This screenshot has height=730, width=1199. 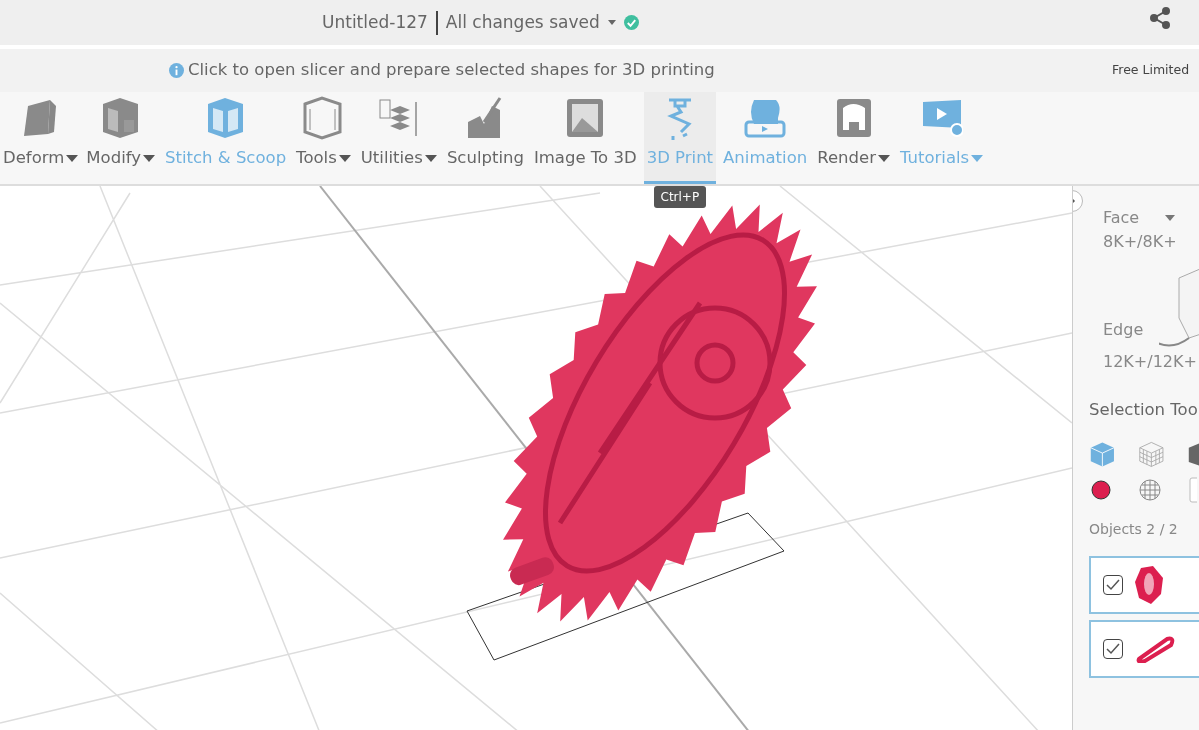 What do you see at coordinates (485, 138) in the screenshot?
I see `toolbar-button: Sculpting` at bounding box center [485, 138].